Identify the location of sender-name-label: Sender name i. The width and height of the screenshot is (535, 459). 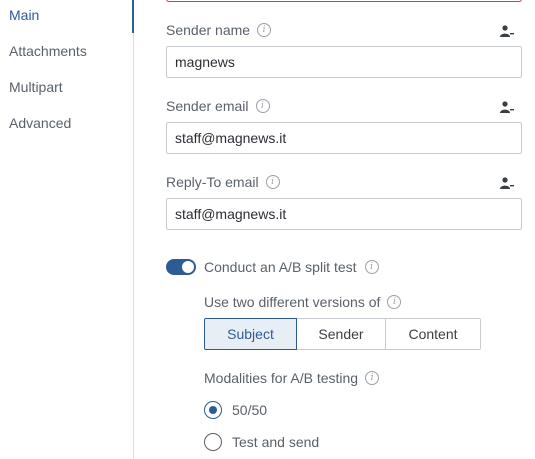
(219, 30).